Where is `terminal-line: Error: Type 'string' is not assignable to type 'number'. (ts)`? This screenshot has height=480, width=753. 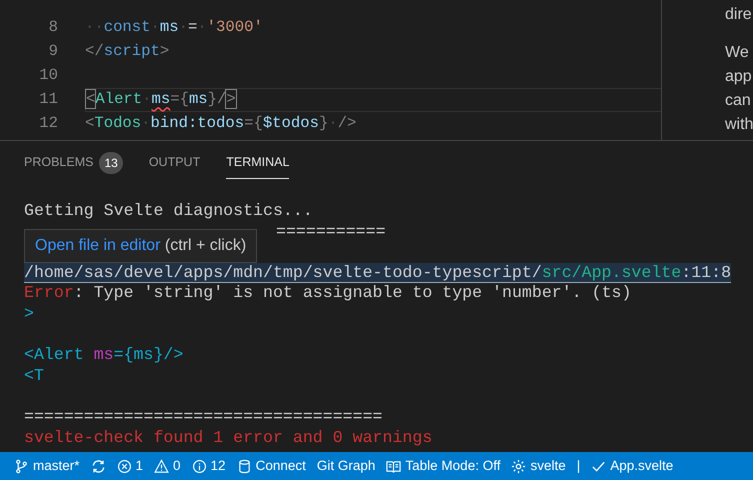 terminal-line: Error: Type 'string' is not assignable to type 'number'. (ts) is located at coordinates (328, 293).